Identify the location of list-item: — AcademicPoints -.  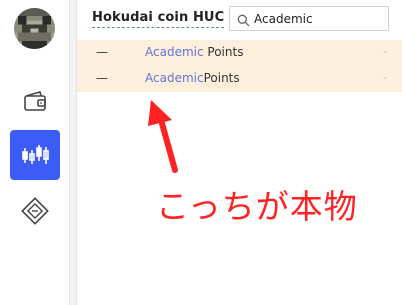
(239, 79).